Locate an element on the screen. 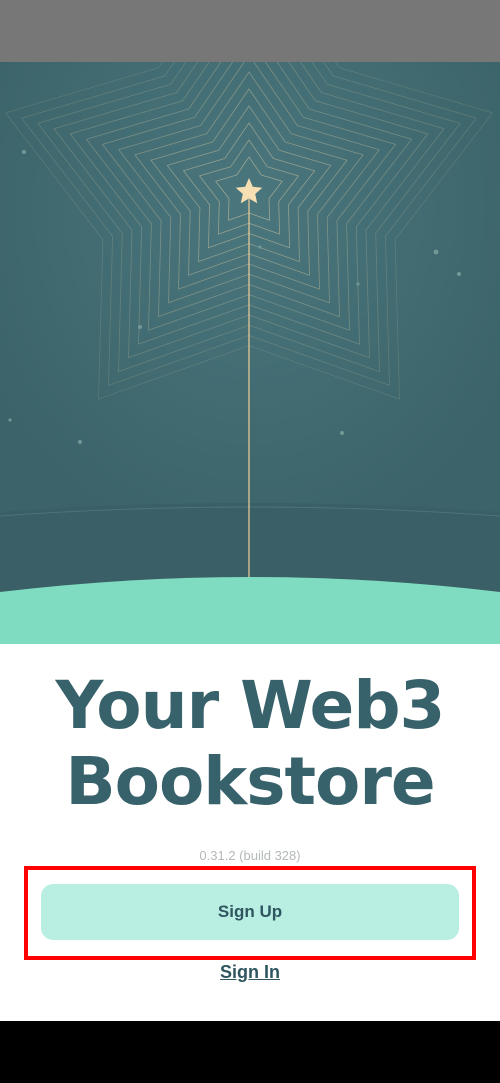  green-hill is located at coordinates (250, 610).